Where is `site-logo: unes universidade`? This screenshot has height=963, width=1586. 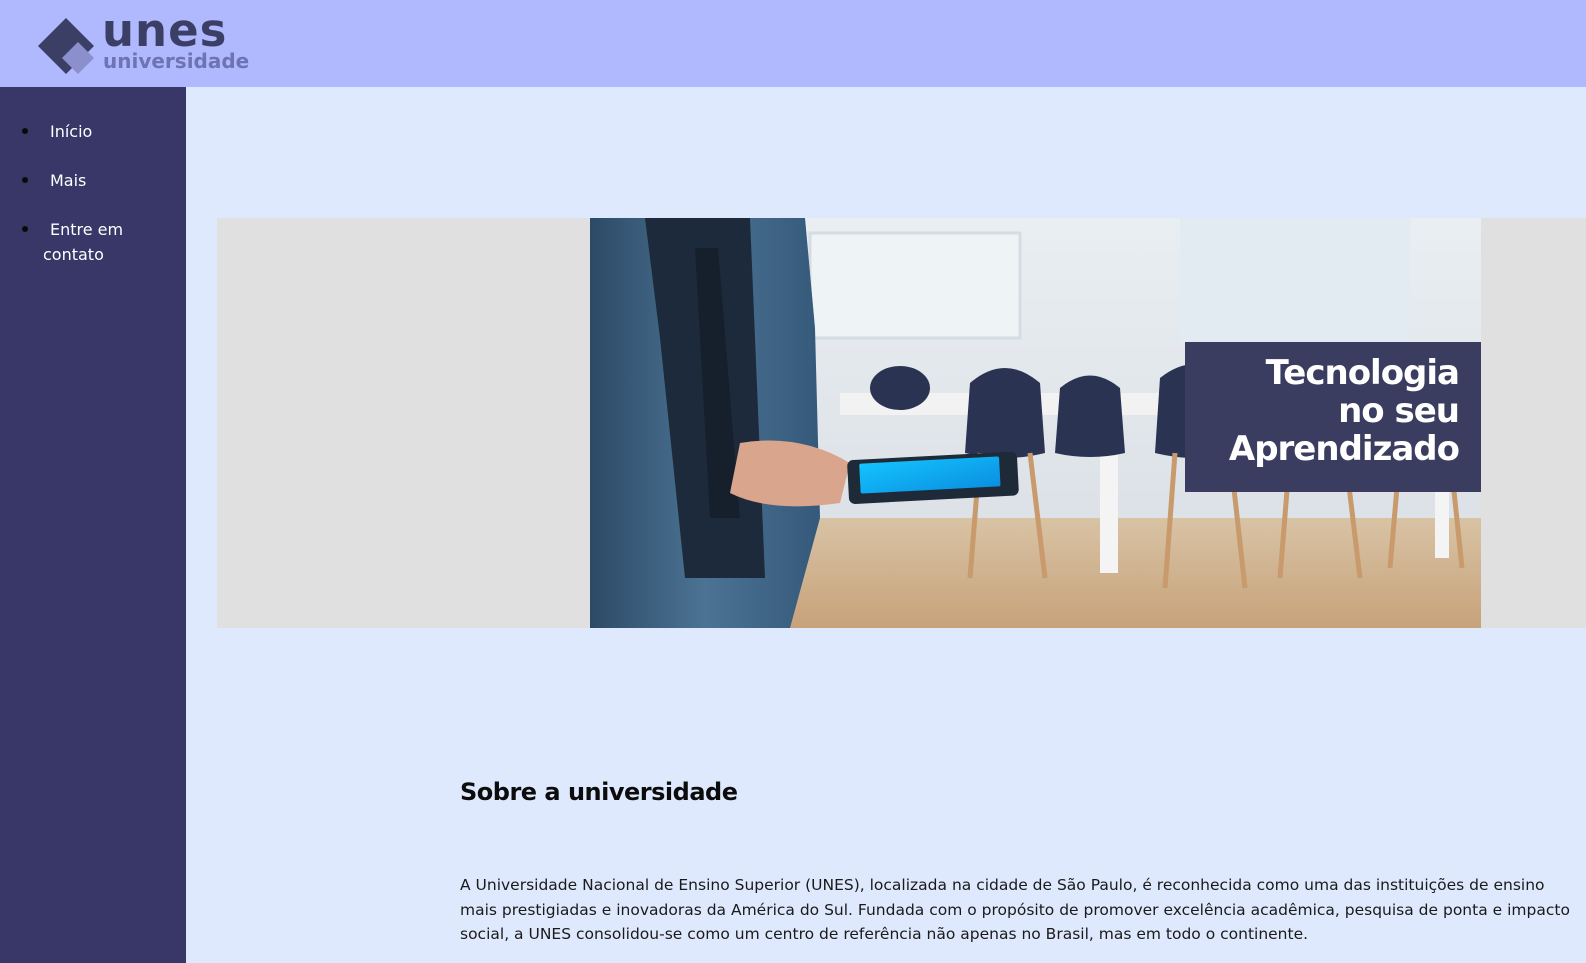
site-logo: unes universidade is located at coordinates (151, 42).